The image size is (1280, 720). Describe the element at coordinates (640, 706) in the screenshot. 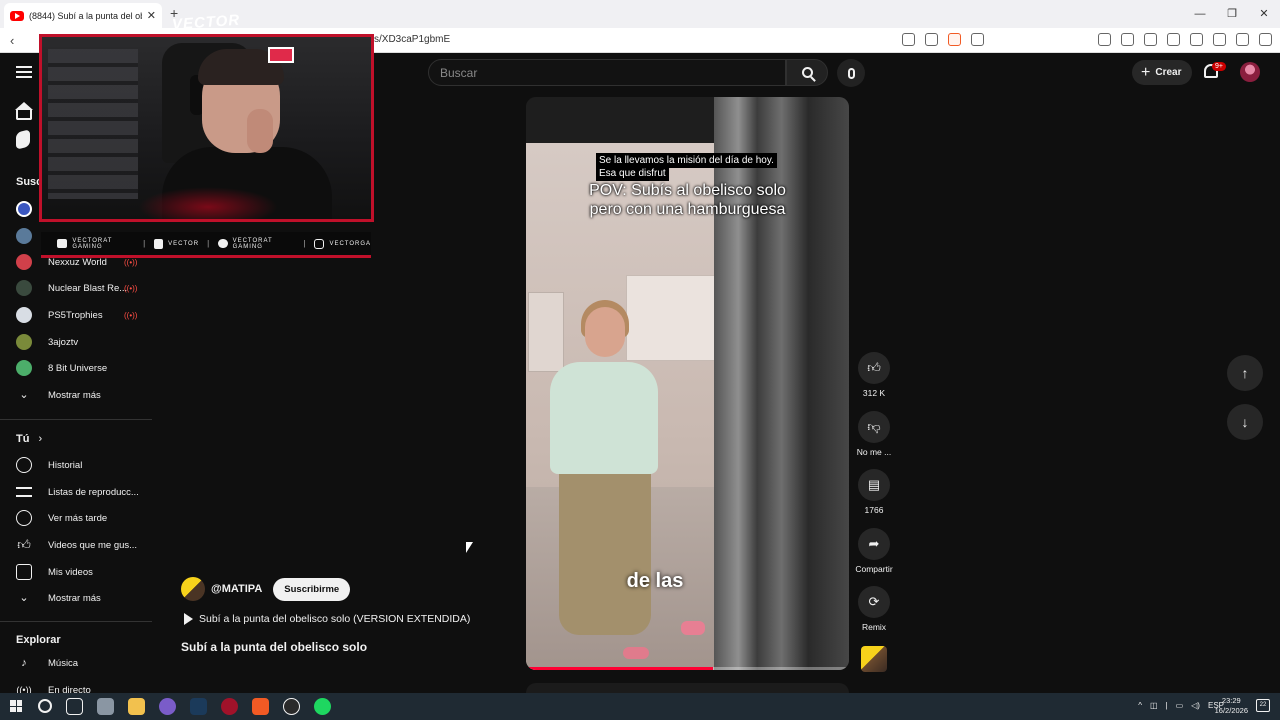

I see `windows-taskbar: ^ ◫ | ▭ ◁) ESP 23:29 16/2/2026 22` at that location.